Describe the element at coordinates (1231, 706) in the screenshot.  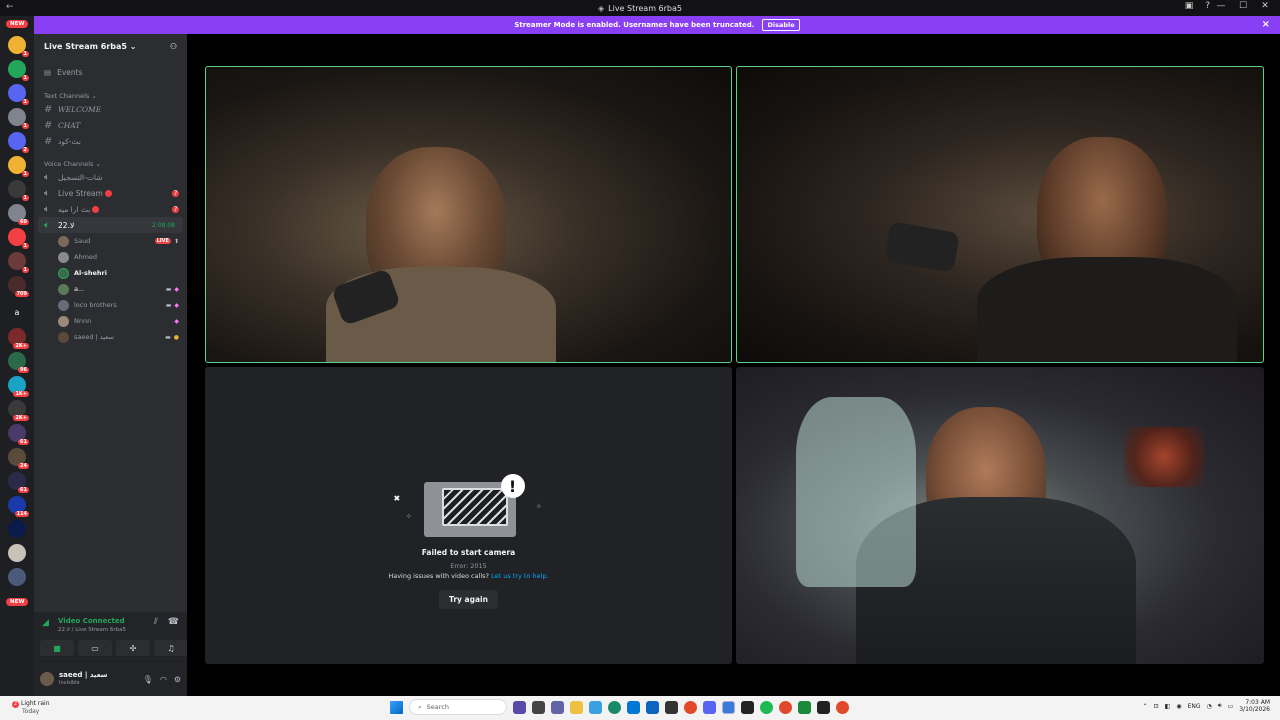
I see `battery-icon: ▭` at that location.